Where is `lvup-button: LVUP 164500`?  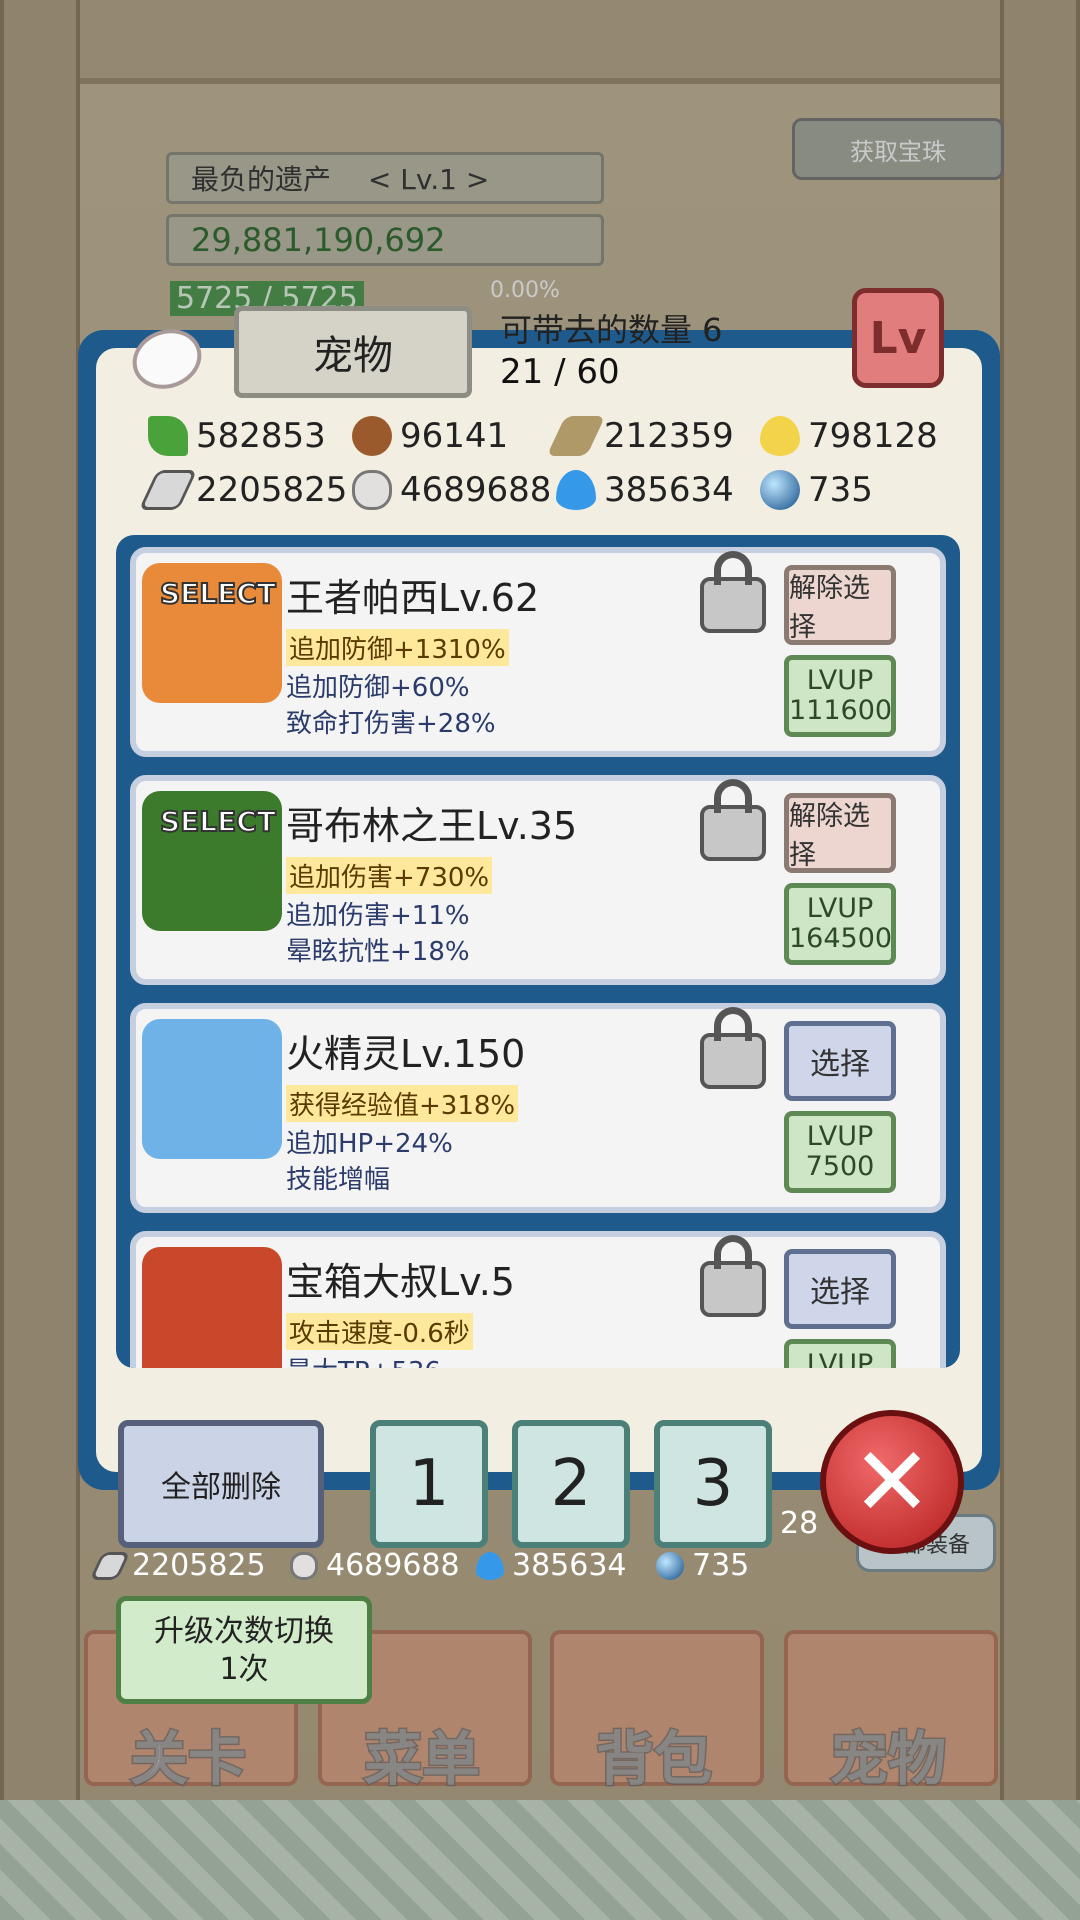
lvup-button: LVUP 164500 is located at coordinates (840, 924).